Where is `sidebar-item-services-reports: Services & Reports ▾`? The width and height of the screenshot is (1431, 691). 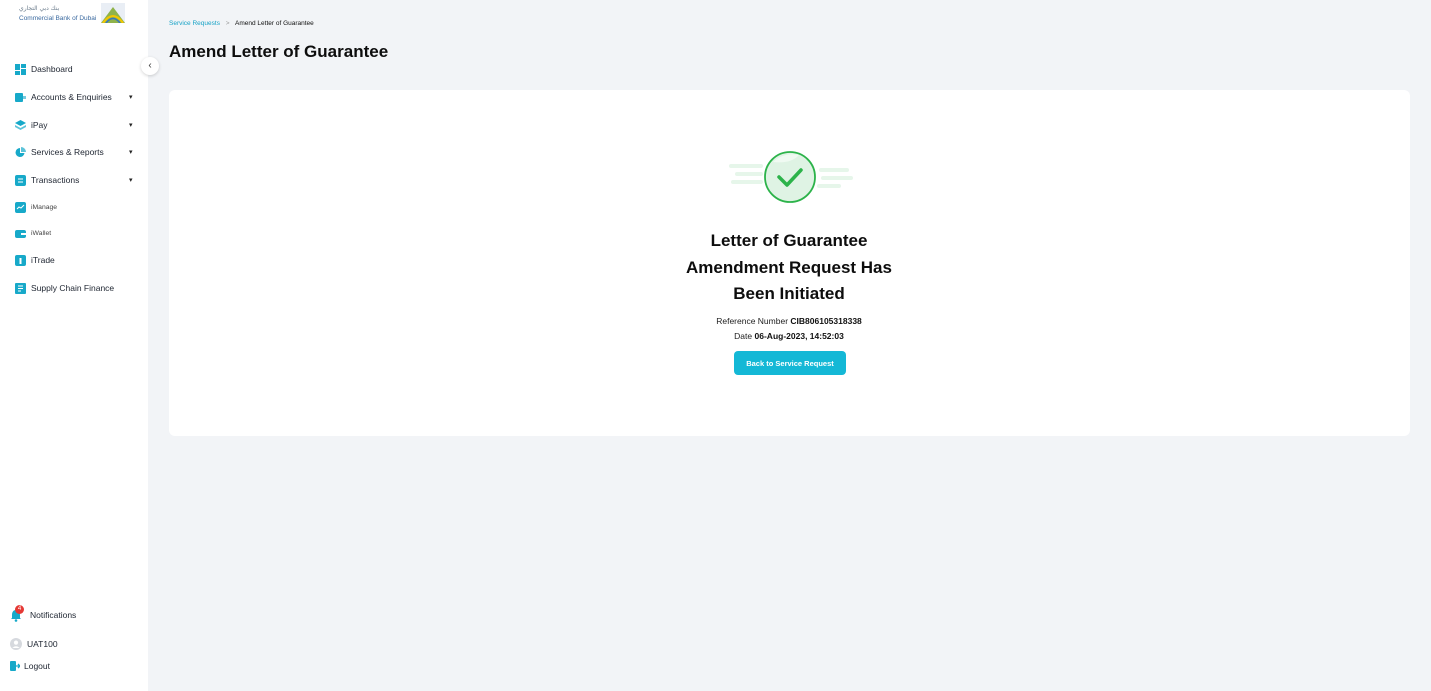 sidebar-item-services-reports: Services & Reports ▾ is located at coordinates (74, 152).